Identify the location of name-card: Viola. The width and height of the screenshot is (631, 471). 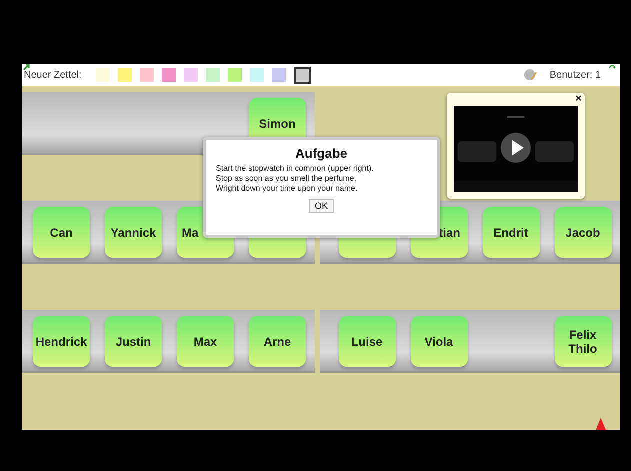
(439, 341).